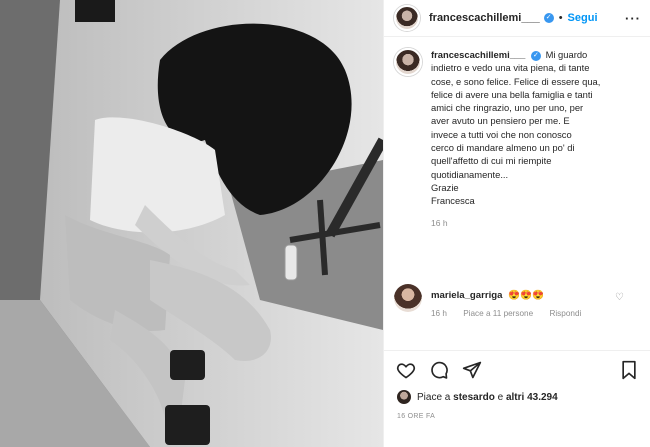  I want to click on reply-button: Rispondi, so click(565, 313).